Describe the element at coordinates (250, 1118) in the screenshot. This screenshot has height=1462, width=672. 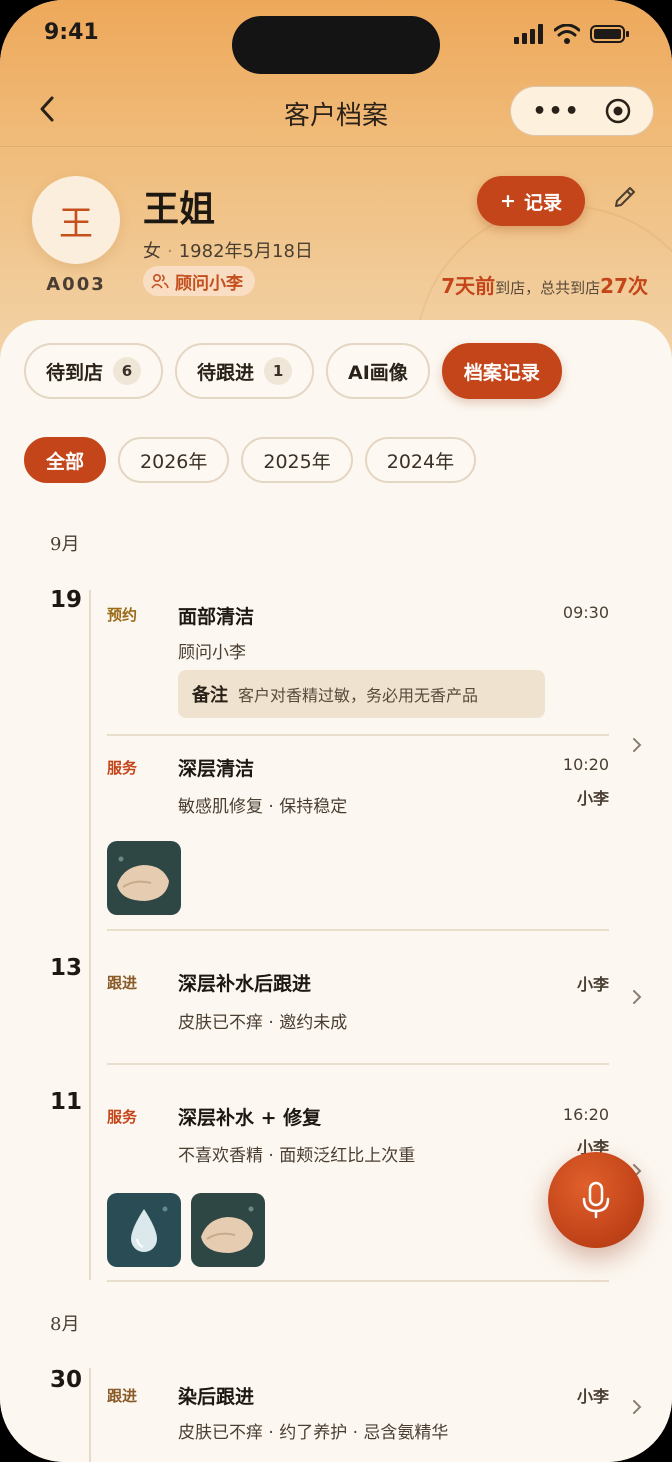
I see `entry-title: 深层补水 + 修复` at that location.